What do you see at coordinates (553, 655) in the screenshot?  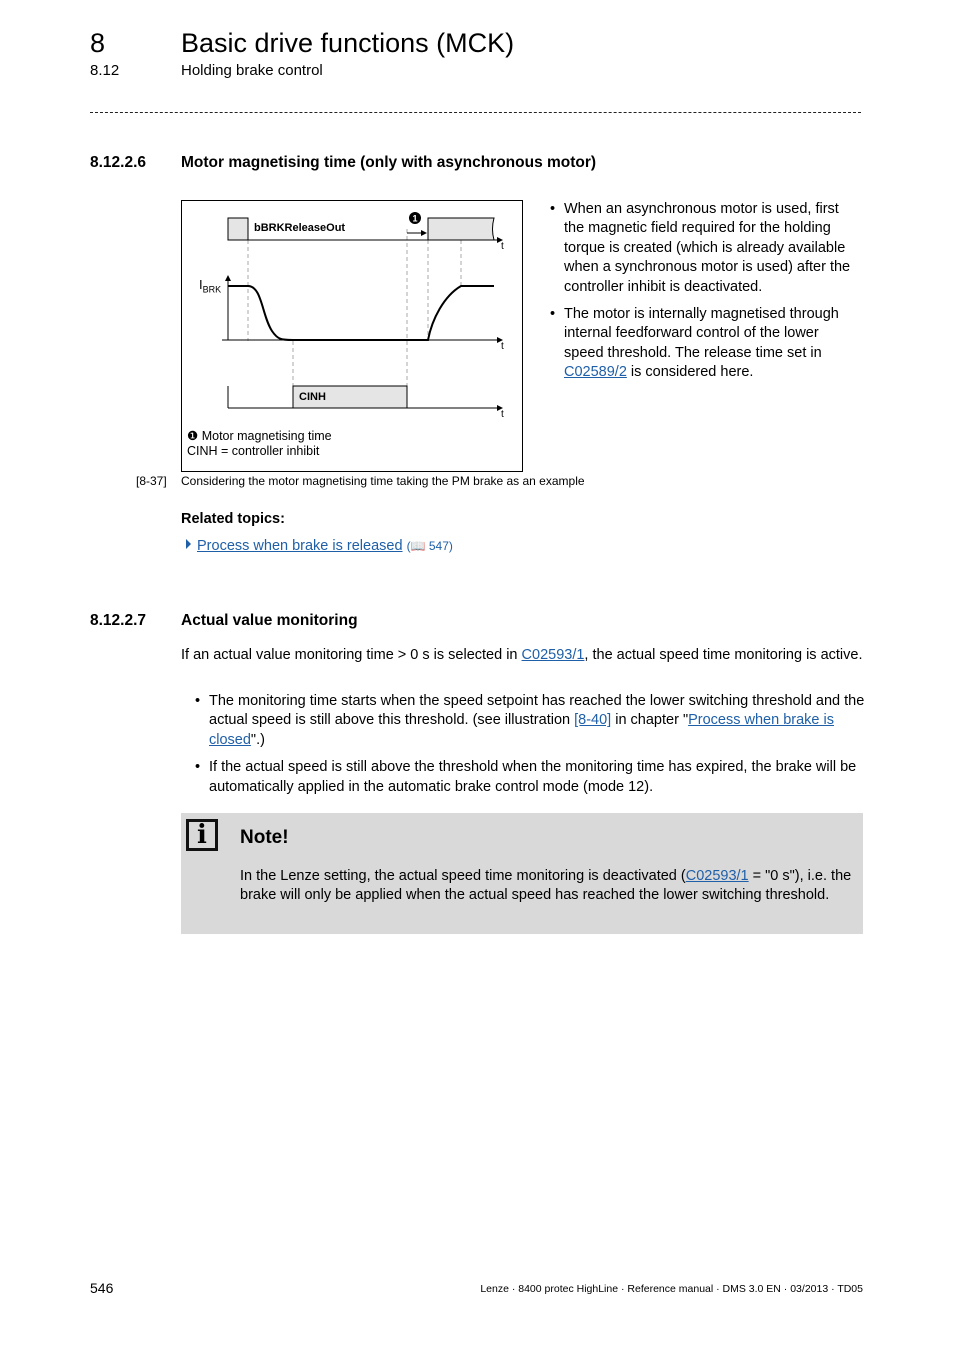 I see `link-c02593-1: C02593/1` at bounding box center [553, 655].